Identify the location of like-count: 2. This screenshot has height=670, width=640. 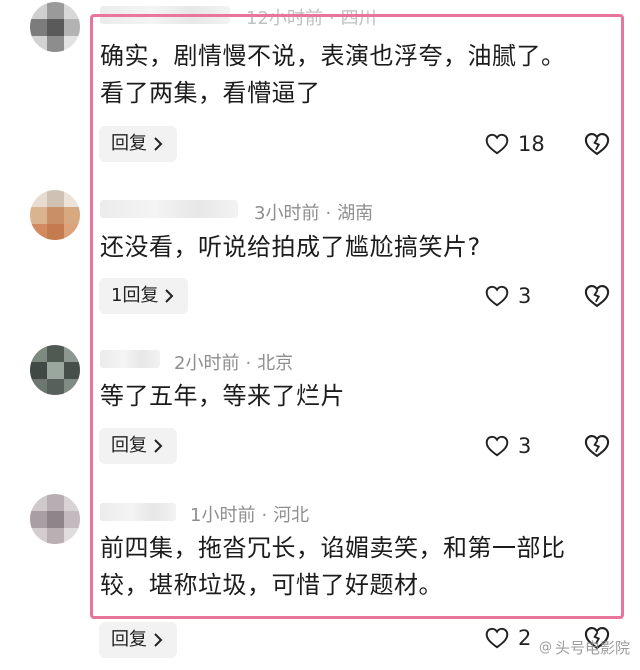
(525, 638).